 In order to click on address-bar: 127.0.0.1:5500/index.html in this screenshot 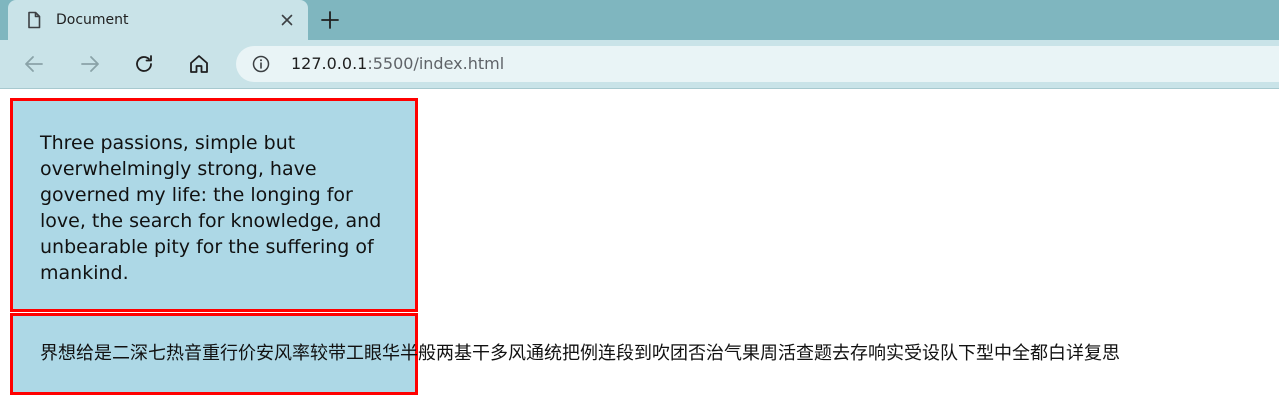, I will do `click(757, 64)`.